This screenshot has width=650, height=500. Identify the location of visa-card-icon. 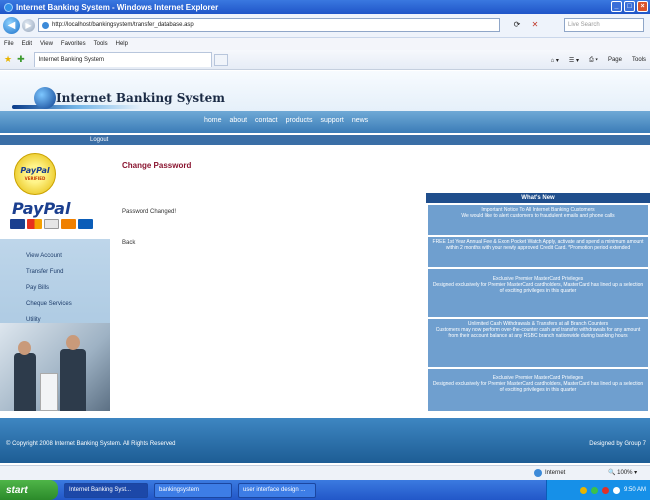
(17, 224).